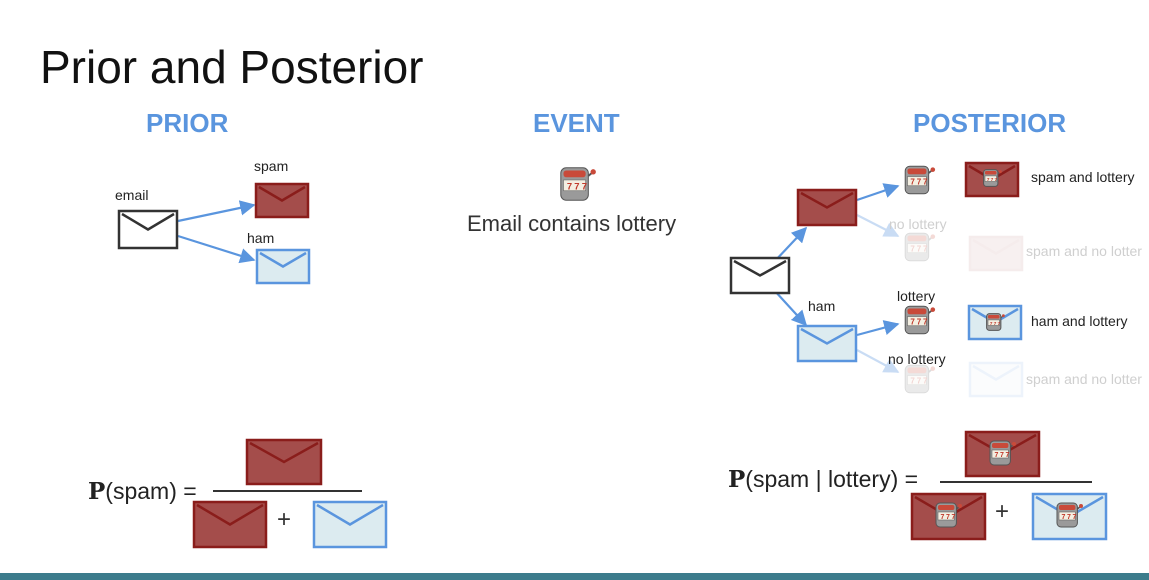  I want to click on slot-machine-icon-ham-no-lottery: 777, so click(920, 379).